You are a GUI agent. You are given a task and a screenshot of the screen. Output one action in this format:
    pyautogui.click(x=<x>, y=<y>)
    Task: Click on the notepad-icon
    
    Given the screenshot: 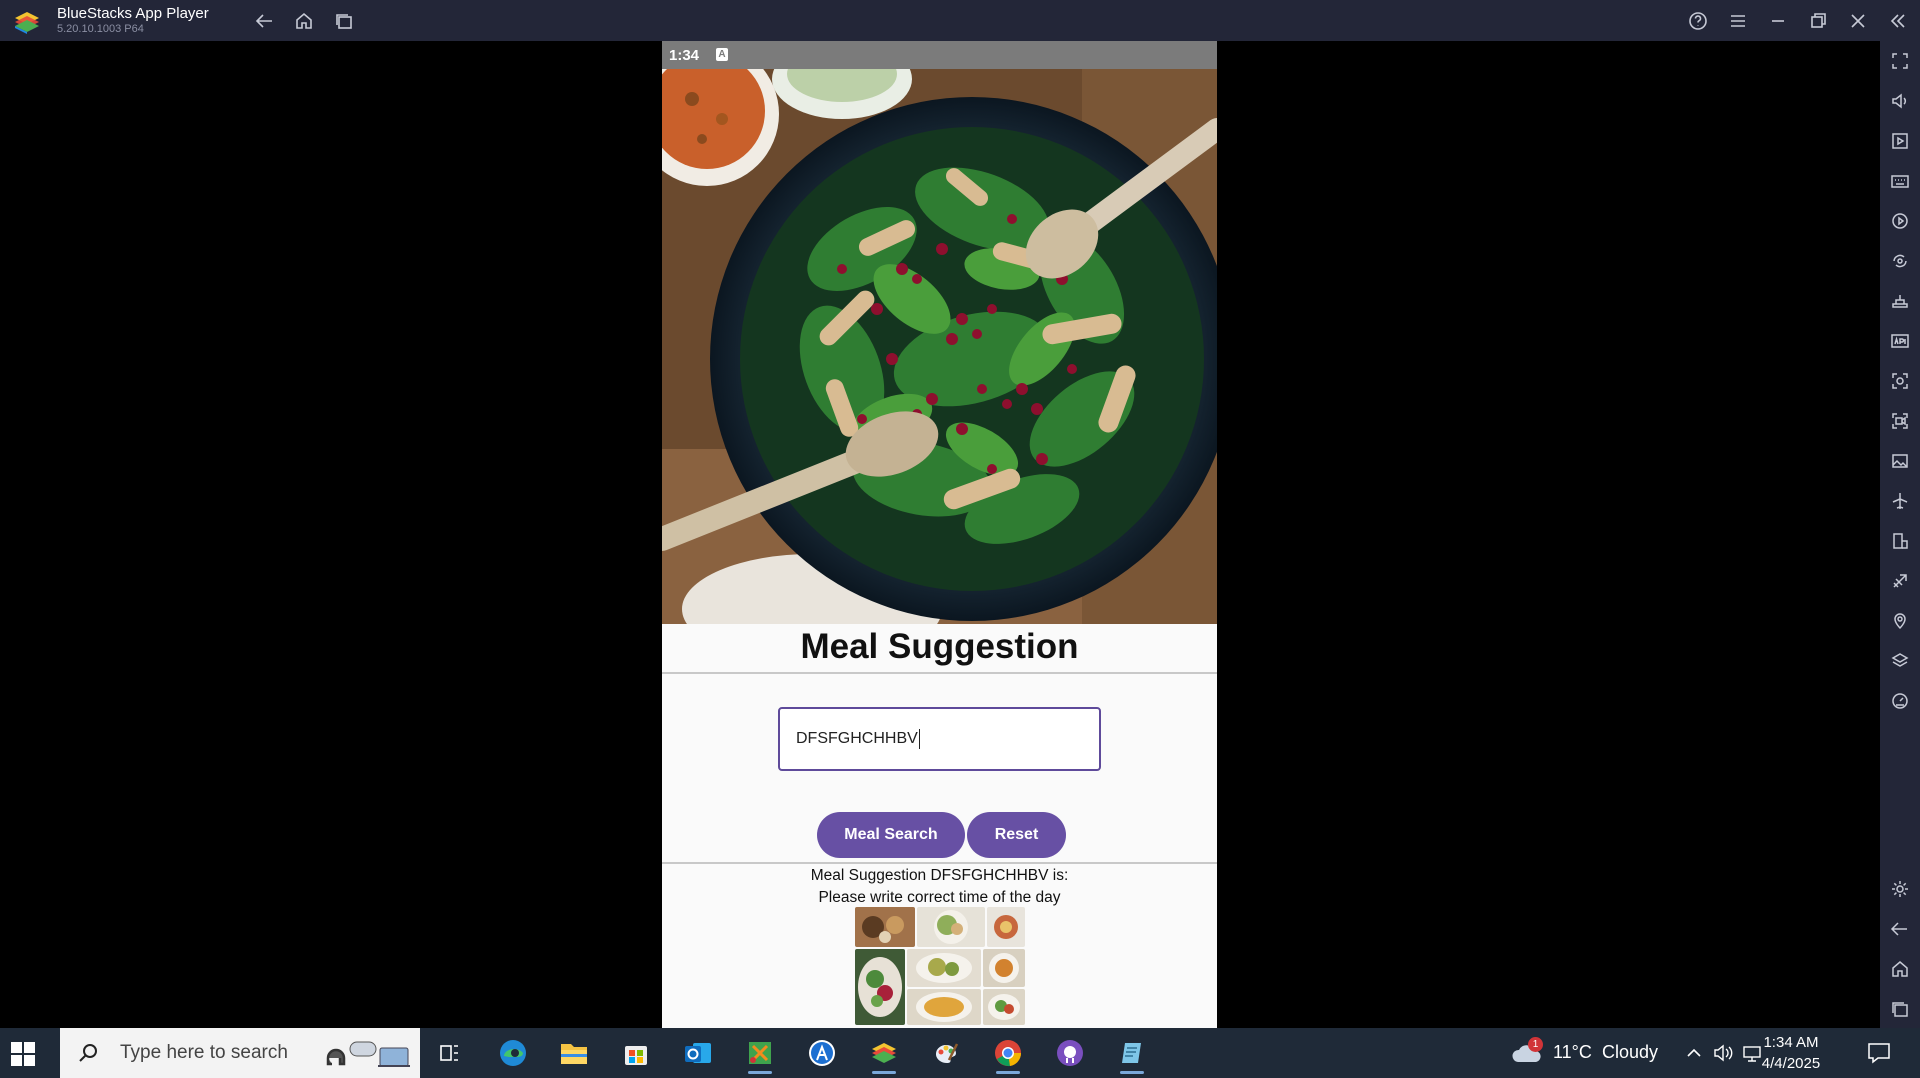 What is the action you would take?
    pyautogui.click(x=1132, y=1055)
    